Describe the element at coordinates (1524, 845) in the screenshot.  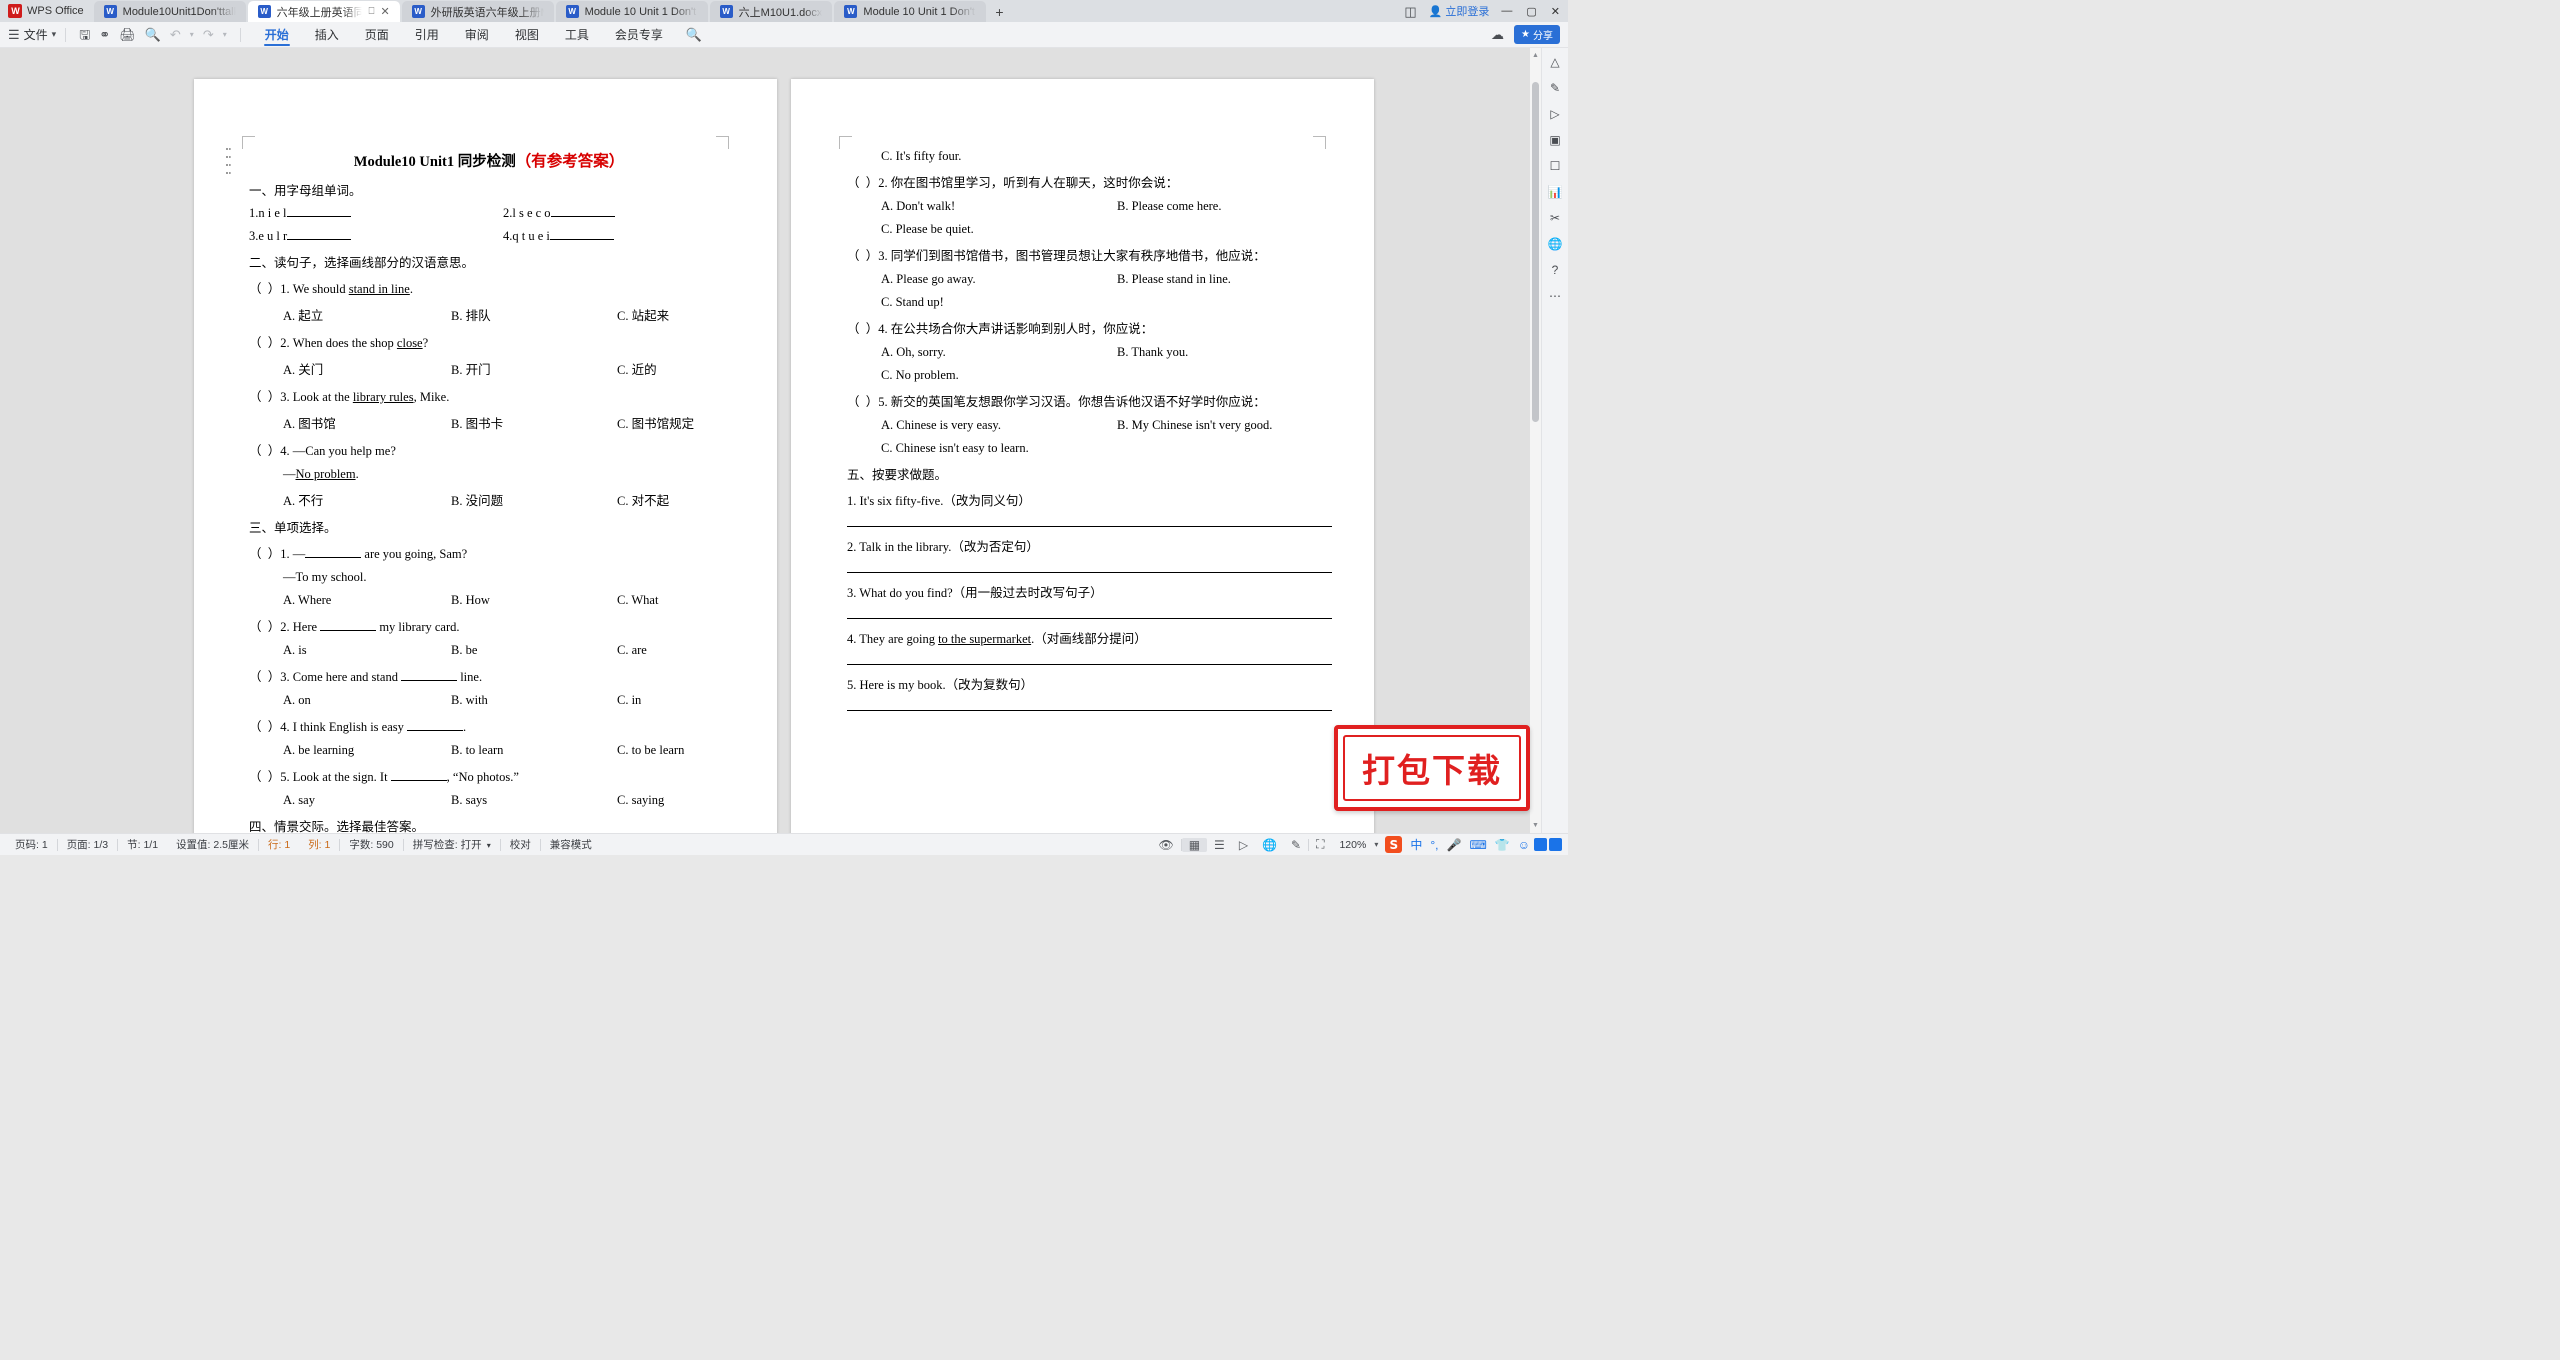
I see `ime-emoji-icon: ☺` at that location.